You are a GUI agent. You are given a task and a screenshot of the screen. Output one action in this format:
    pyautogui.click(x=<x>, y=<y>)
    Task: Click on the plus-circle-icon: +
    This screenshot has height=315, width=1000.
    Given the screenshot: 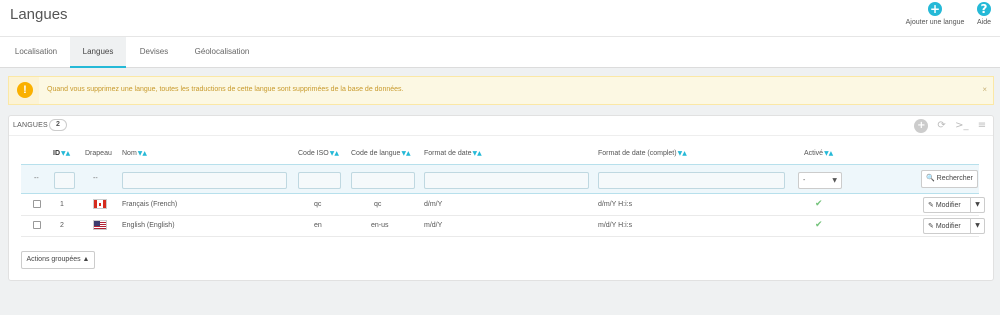 What is the action you would take?
    pyautogui.click(x=935, y=9)
    